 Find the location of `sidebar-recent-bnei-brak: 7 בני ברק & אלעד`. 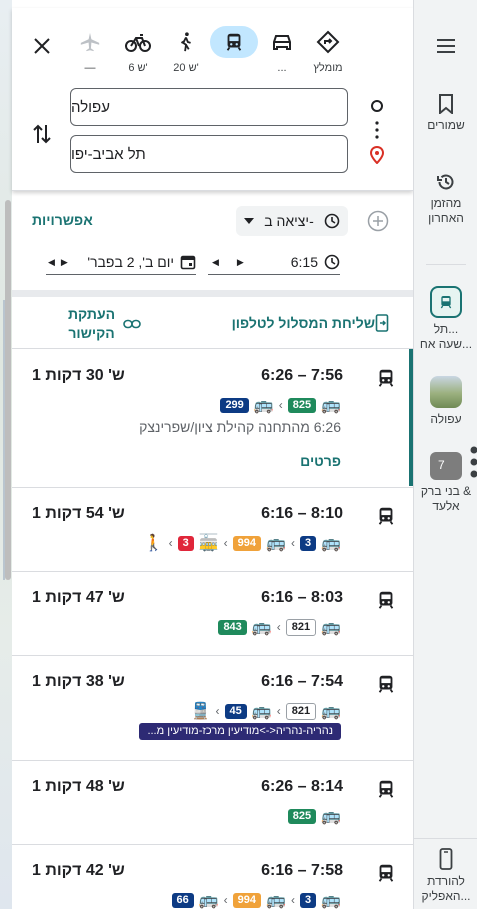

sidebar-recent-bnei-brak: 7 בני ברק & אלעד is located at coordinates (445, 483).